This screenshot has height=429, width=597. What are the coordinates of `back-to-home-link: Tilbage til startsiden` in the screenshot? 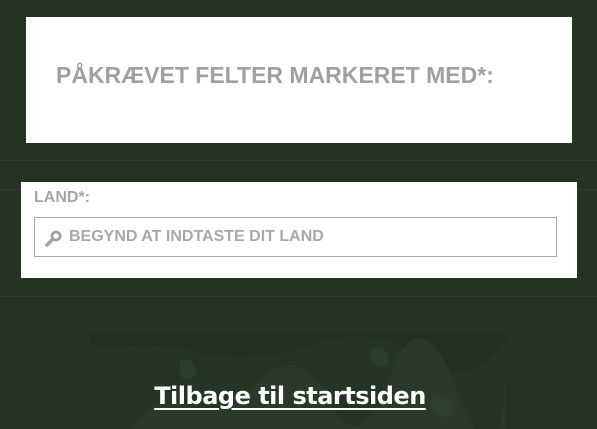 It's located at (290, 396).